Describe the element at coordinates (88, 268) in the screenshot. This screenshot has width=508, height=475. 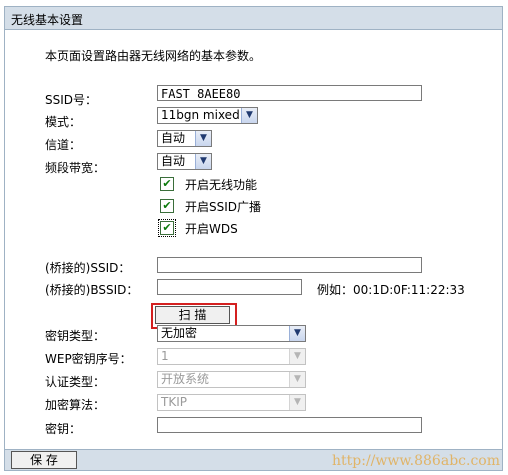
I see `bridge-ssid-label: (桥接的)SSID：` at that location.